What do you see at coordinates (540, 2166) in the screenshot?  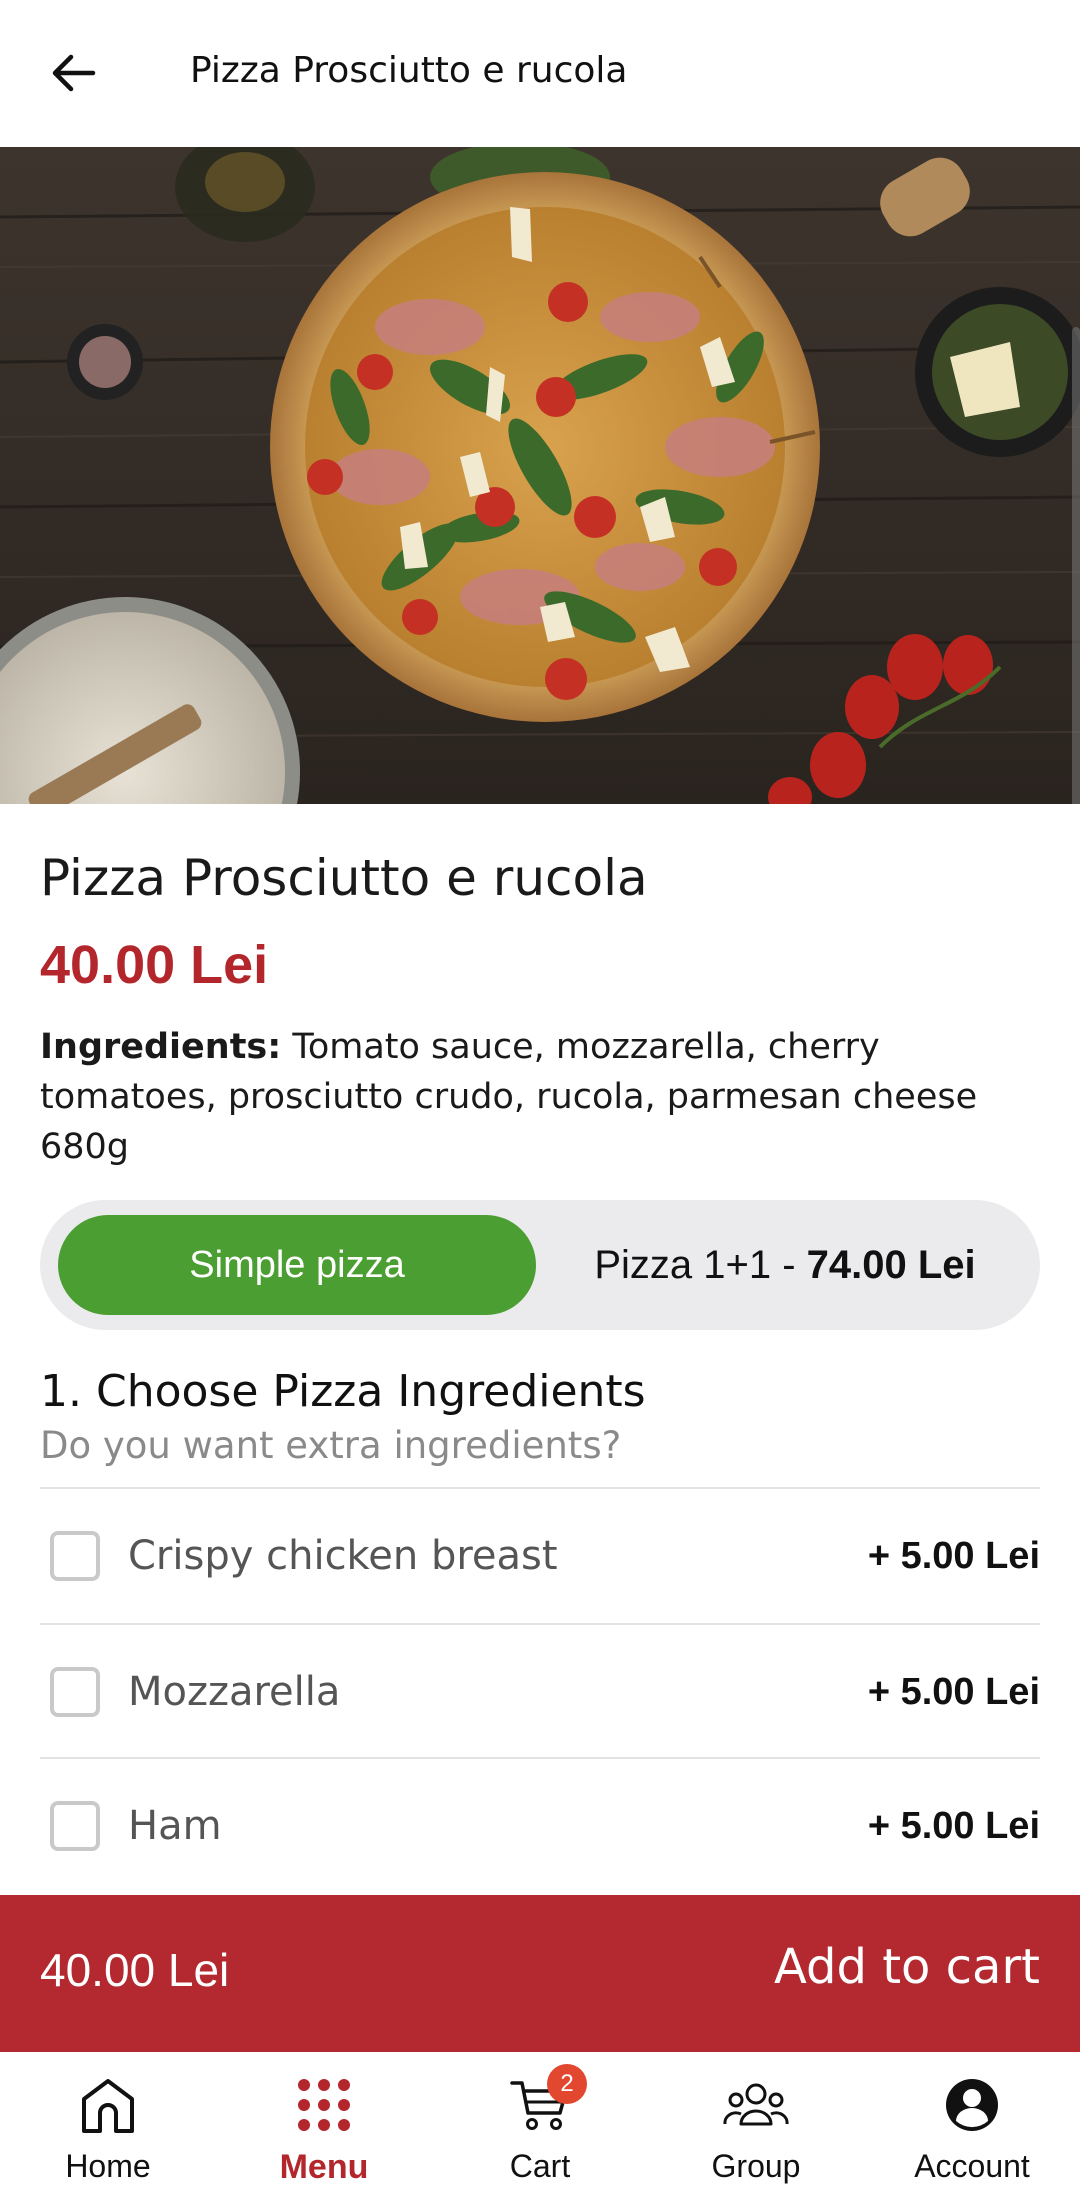 I see `nav-label: Cart` at bounding box center [540, 2166].